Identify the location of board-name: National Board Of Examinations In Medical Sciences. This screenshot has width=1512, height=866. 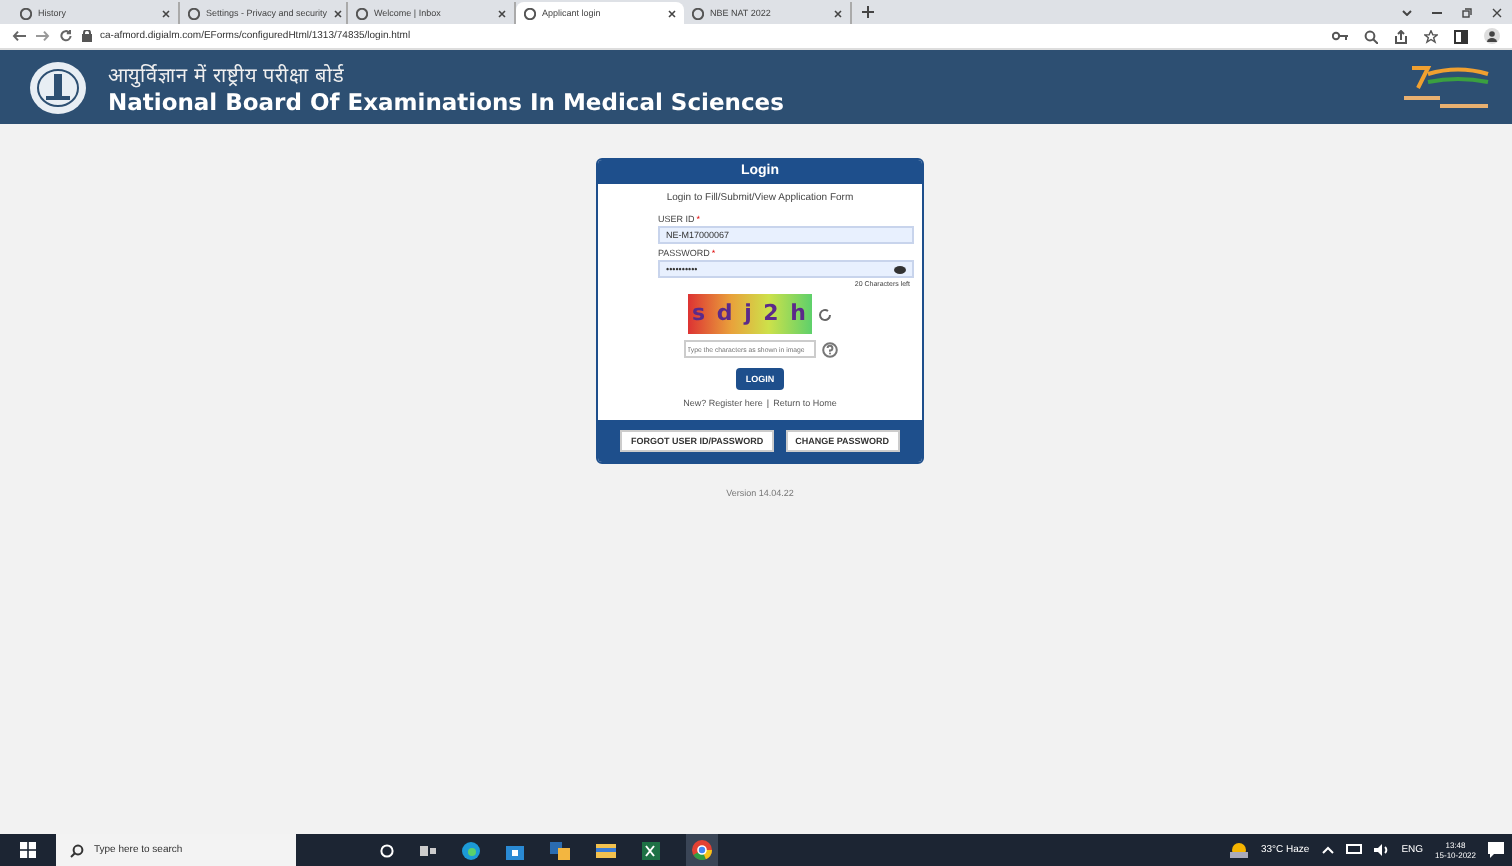
(446, 101).